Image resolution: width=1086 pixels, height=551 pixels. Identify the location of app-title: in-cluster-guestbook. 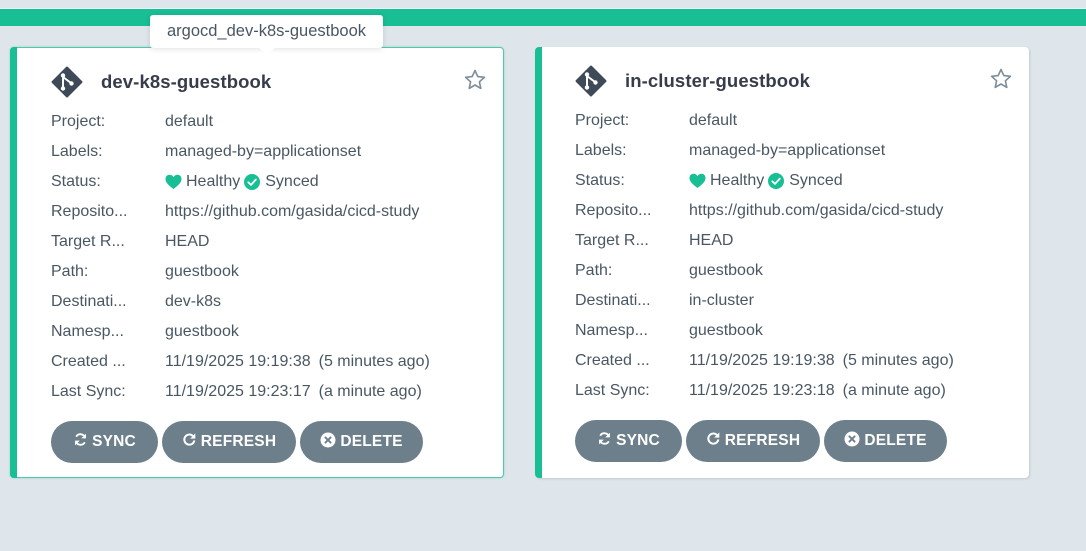
(717, 81).